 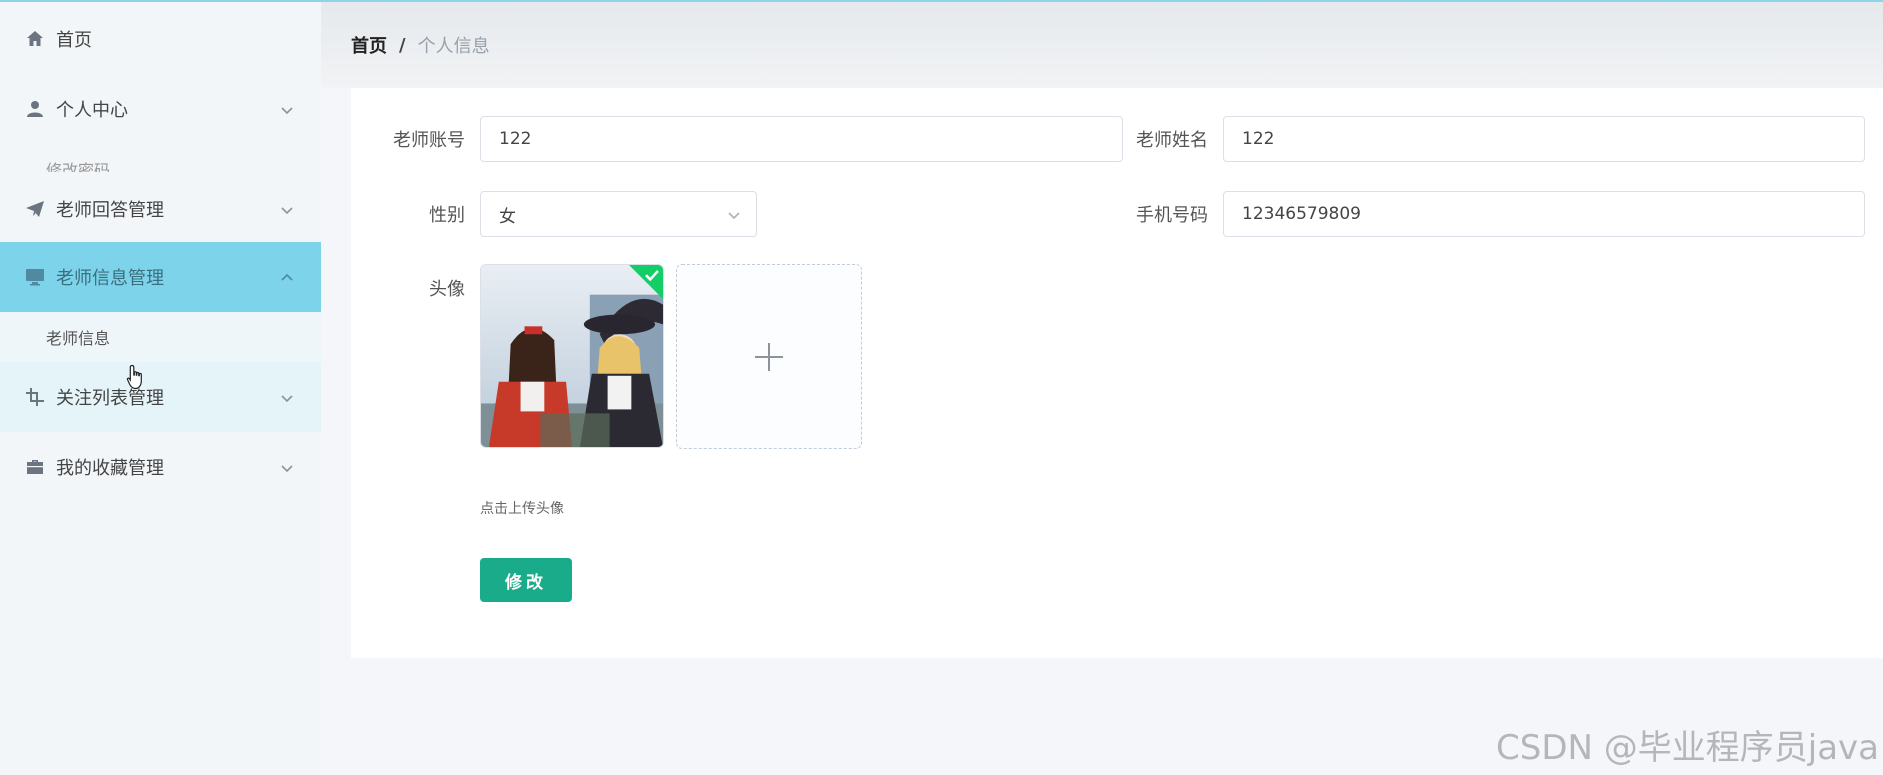 What do you see at coordinates (35, 277) in the screenshot?
I see `monitor-icon` at bounding box center [35, 277].